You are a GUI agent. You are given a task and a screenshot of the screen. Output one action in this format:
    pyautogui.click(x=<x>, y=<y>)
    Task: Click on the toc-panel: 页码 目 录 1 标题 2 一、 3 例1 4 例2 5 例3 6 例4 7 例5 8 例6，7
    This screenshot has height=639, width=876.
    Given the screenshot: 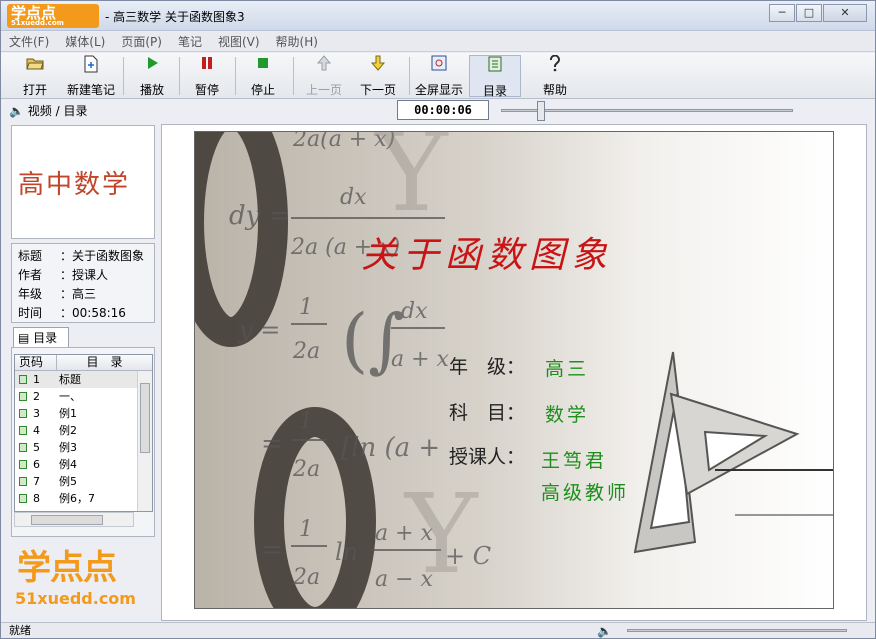 What is the action you would take?
    pyautogui.click(x=83, y=442)
    